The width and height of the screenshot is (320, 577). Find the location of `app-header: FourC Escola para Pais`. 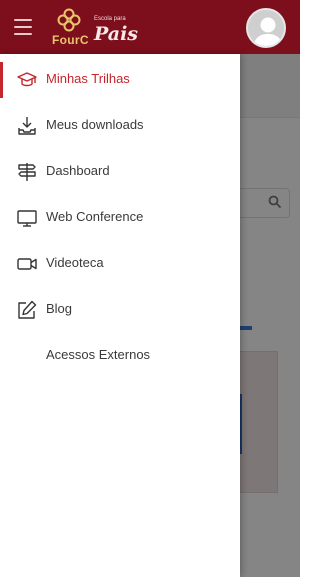

app-header: FourC Escola para Pais is located at coordinates (150, 27).